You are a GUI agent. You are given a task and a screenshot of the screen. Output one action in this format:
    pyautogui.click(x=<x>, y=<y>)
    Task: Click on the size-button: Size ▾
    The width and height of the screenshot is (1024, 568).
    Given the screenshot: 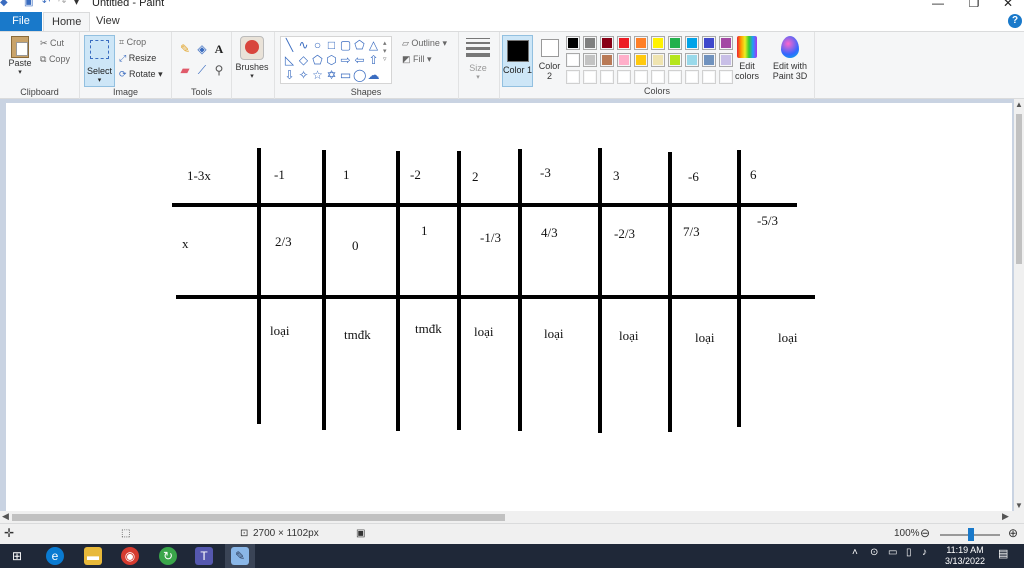 What is the action you would take?
    pyautogui.click(x=478, y=59)
    